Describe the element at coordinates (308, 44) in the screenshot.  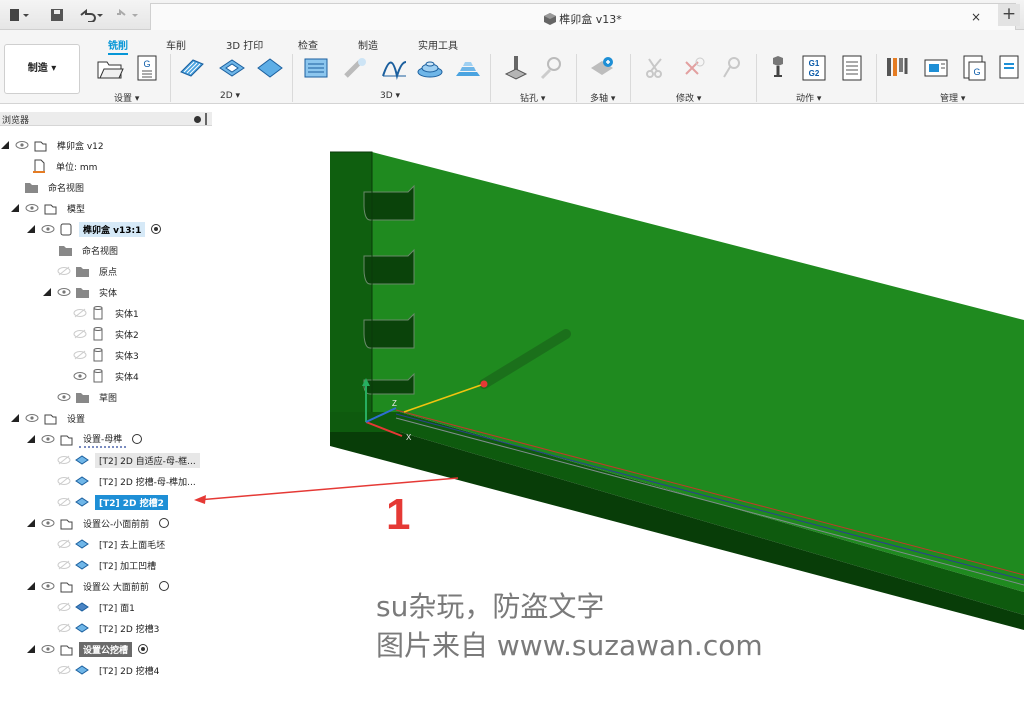
I see `tab-inspect: 检查` at that location.